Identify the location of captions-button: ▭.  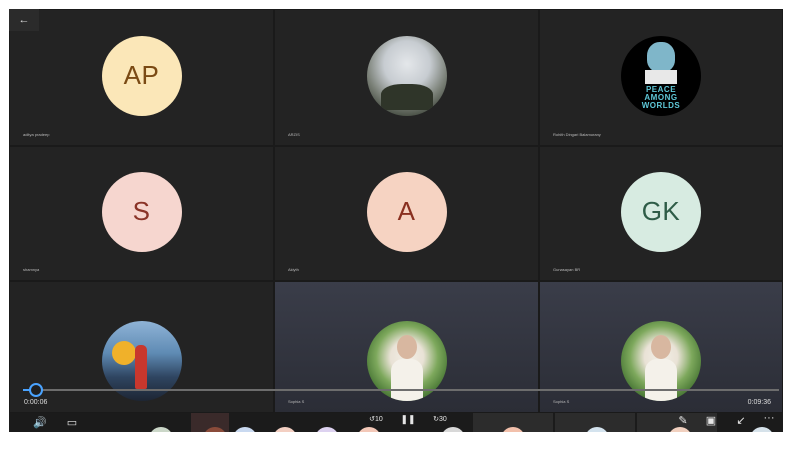
(72, 422).